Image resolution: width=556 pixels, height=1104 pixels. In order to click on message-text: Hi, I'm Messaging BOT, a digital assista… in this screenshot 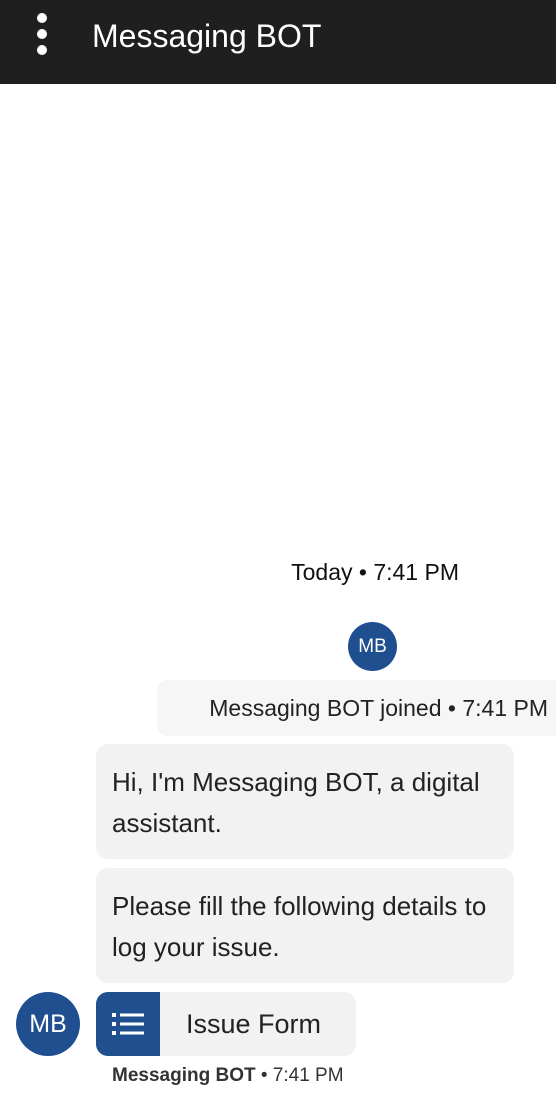, I will do `click(296, 802)`.